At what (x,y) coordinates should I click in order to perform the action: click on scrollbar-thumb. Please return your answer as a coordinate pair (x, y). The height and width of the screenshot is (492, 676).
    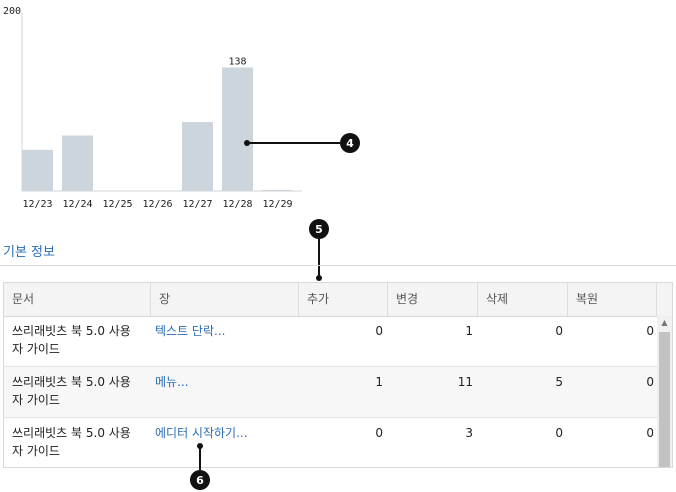
    Looking at the image, I should click on (664, 399).